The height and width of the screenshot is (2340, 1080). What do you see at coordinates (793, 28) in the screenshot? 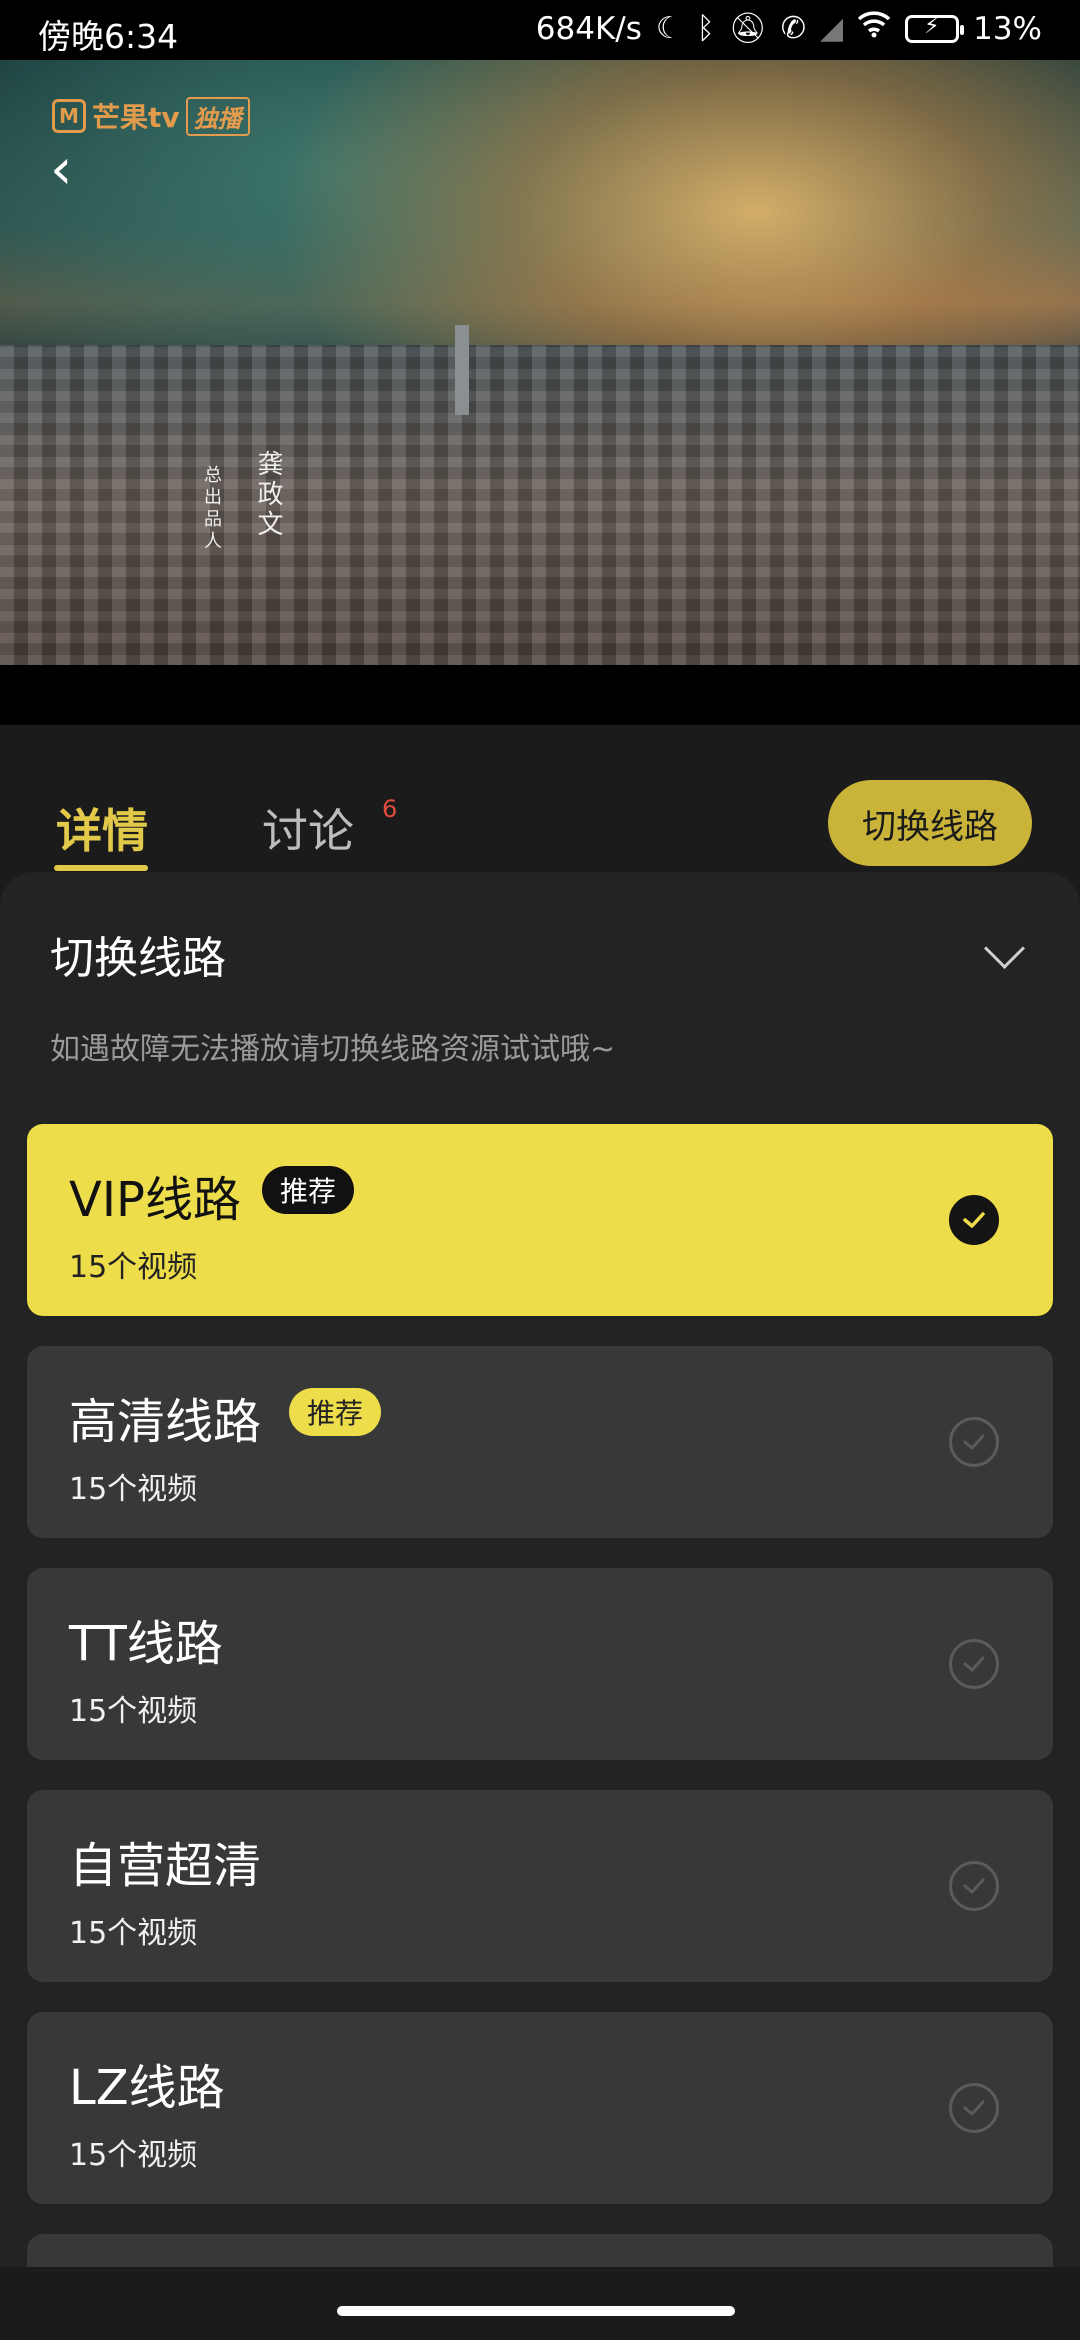
I see `call-icon: ✆` at bounding box center [793, 28].